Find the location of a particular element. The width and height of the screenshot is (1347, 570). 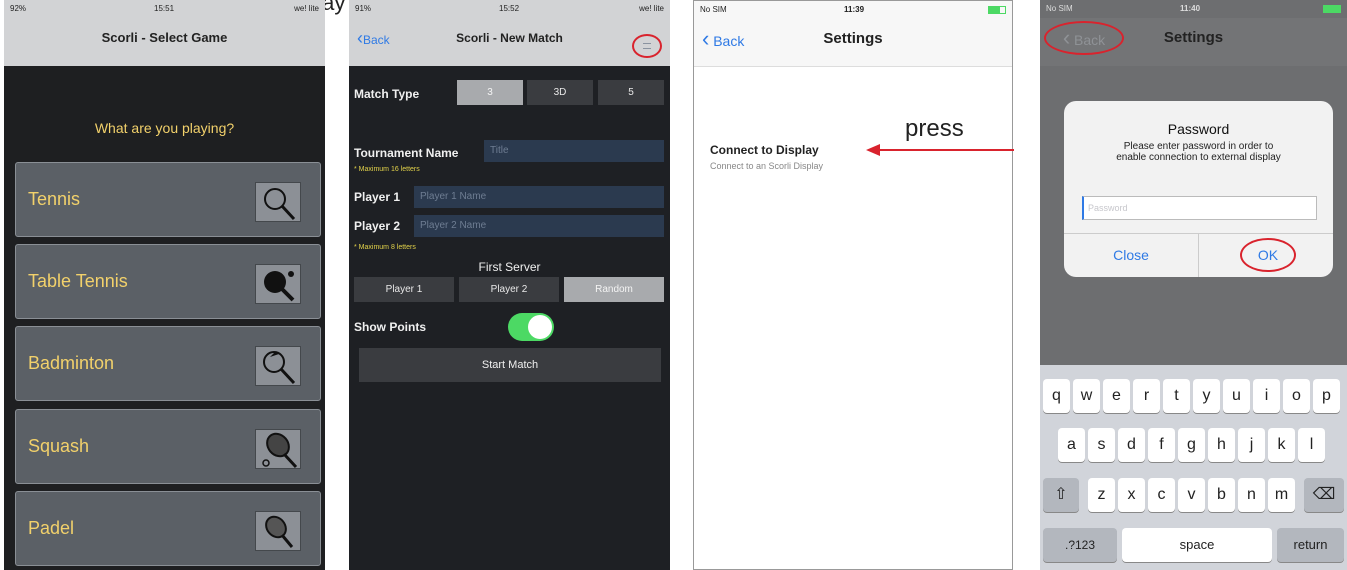

press-annotation: press is located at coordinates (934, 128).